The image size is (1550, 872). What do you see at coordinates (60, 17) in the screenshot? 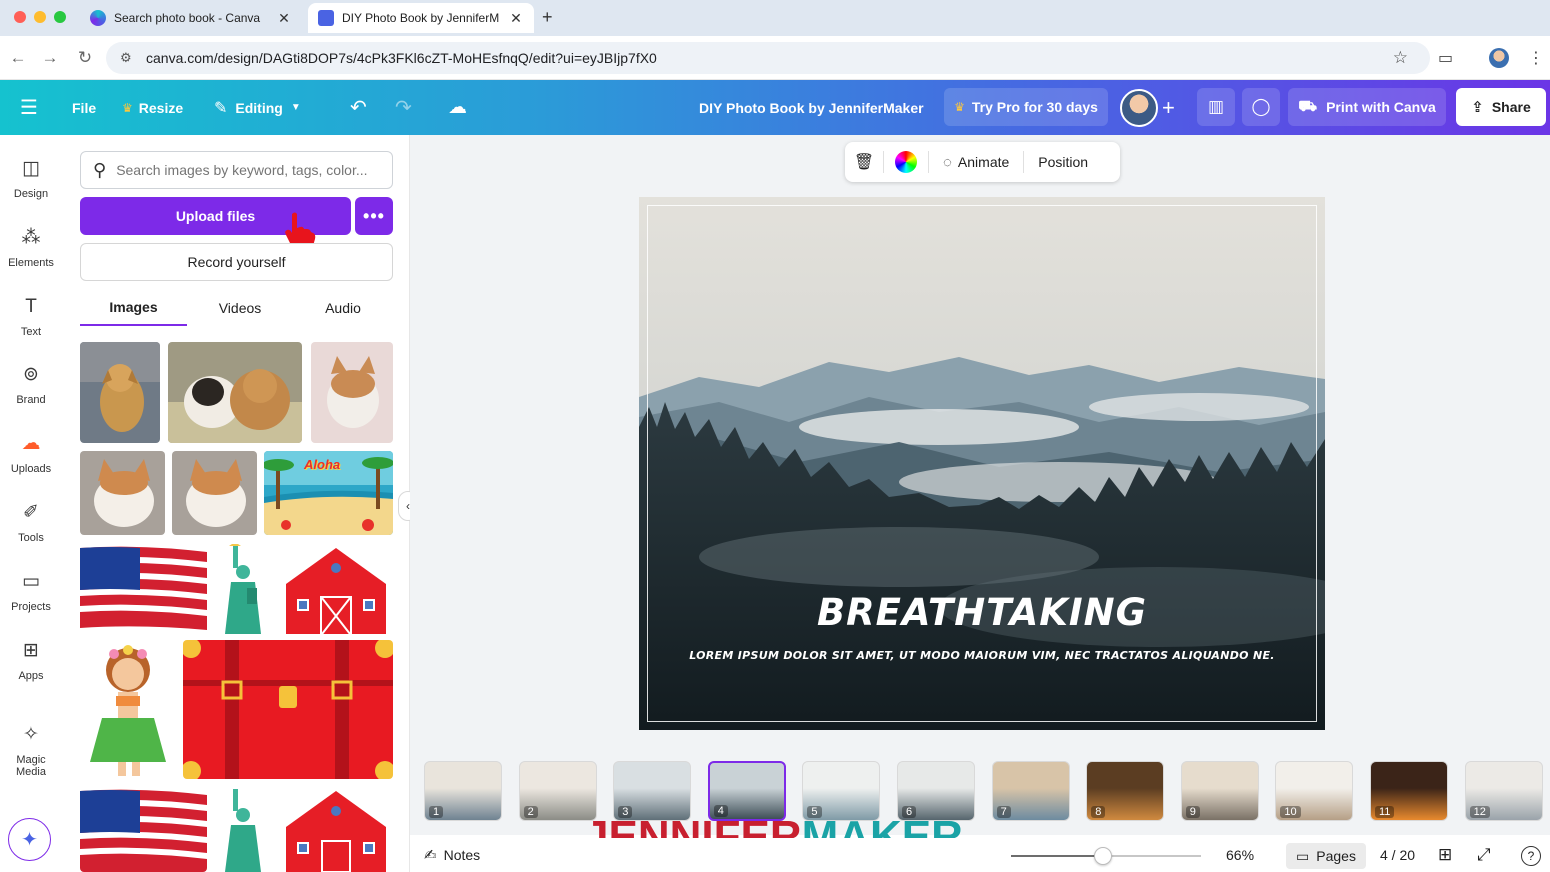
I see `maximize-window-button` at bounding box center [60, 17].